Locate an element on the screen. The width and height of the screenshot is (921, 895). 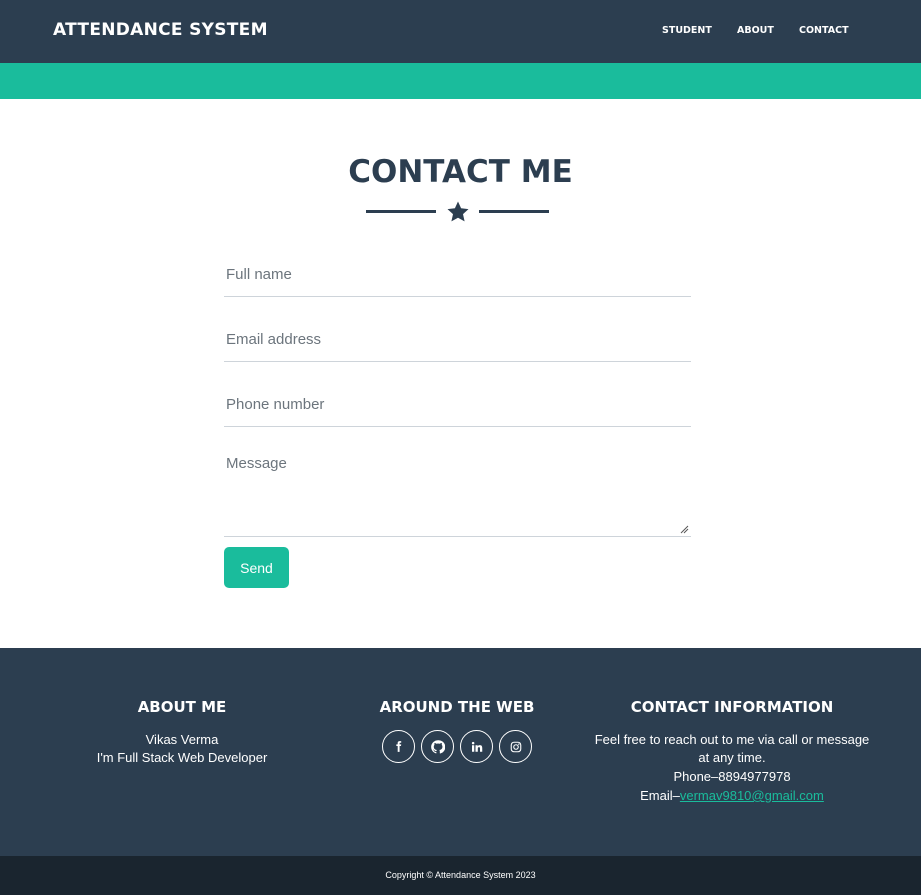
footer-about-heading: ABOUT ME is located at coordinates (182, 707).